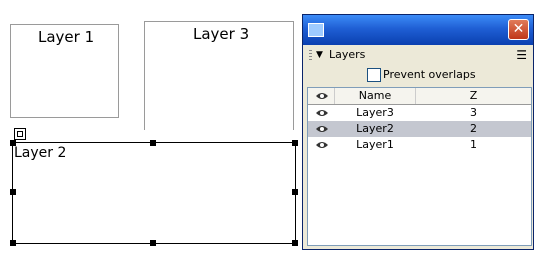  Describe the element at coordinates (316, 30) in the screenshot. I see `window-app-icon` at that location.